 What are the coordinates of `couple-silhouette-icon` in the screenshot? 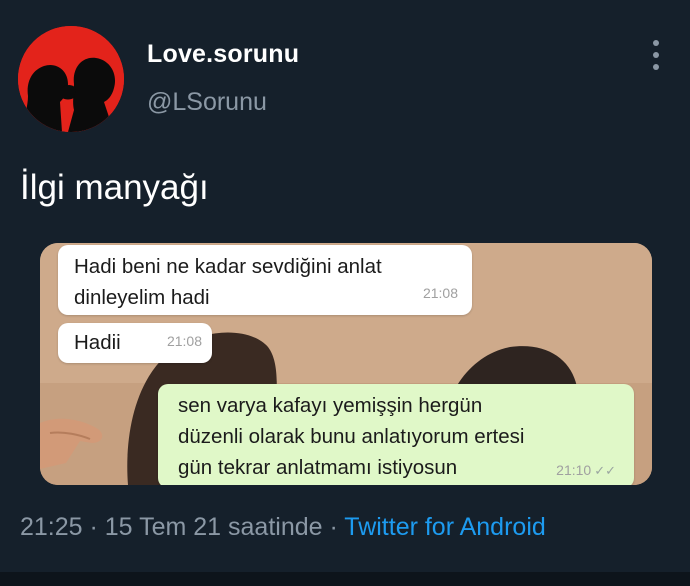 It's located at (71, 79).